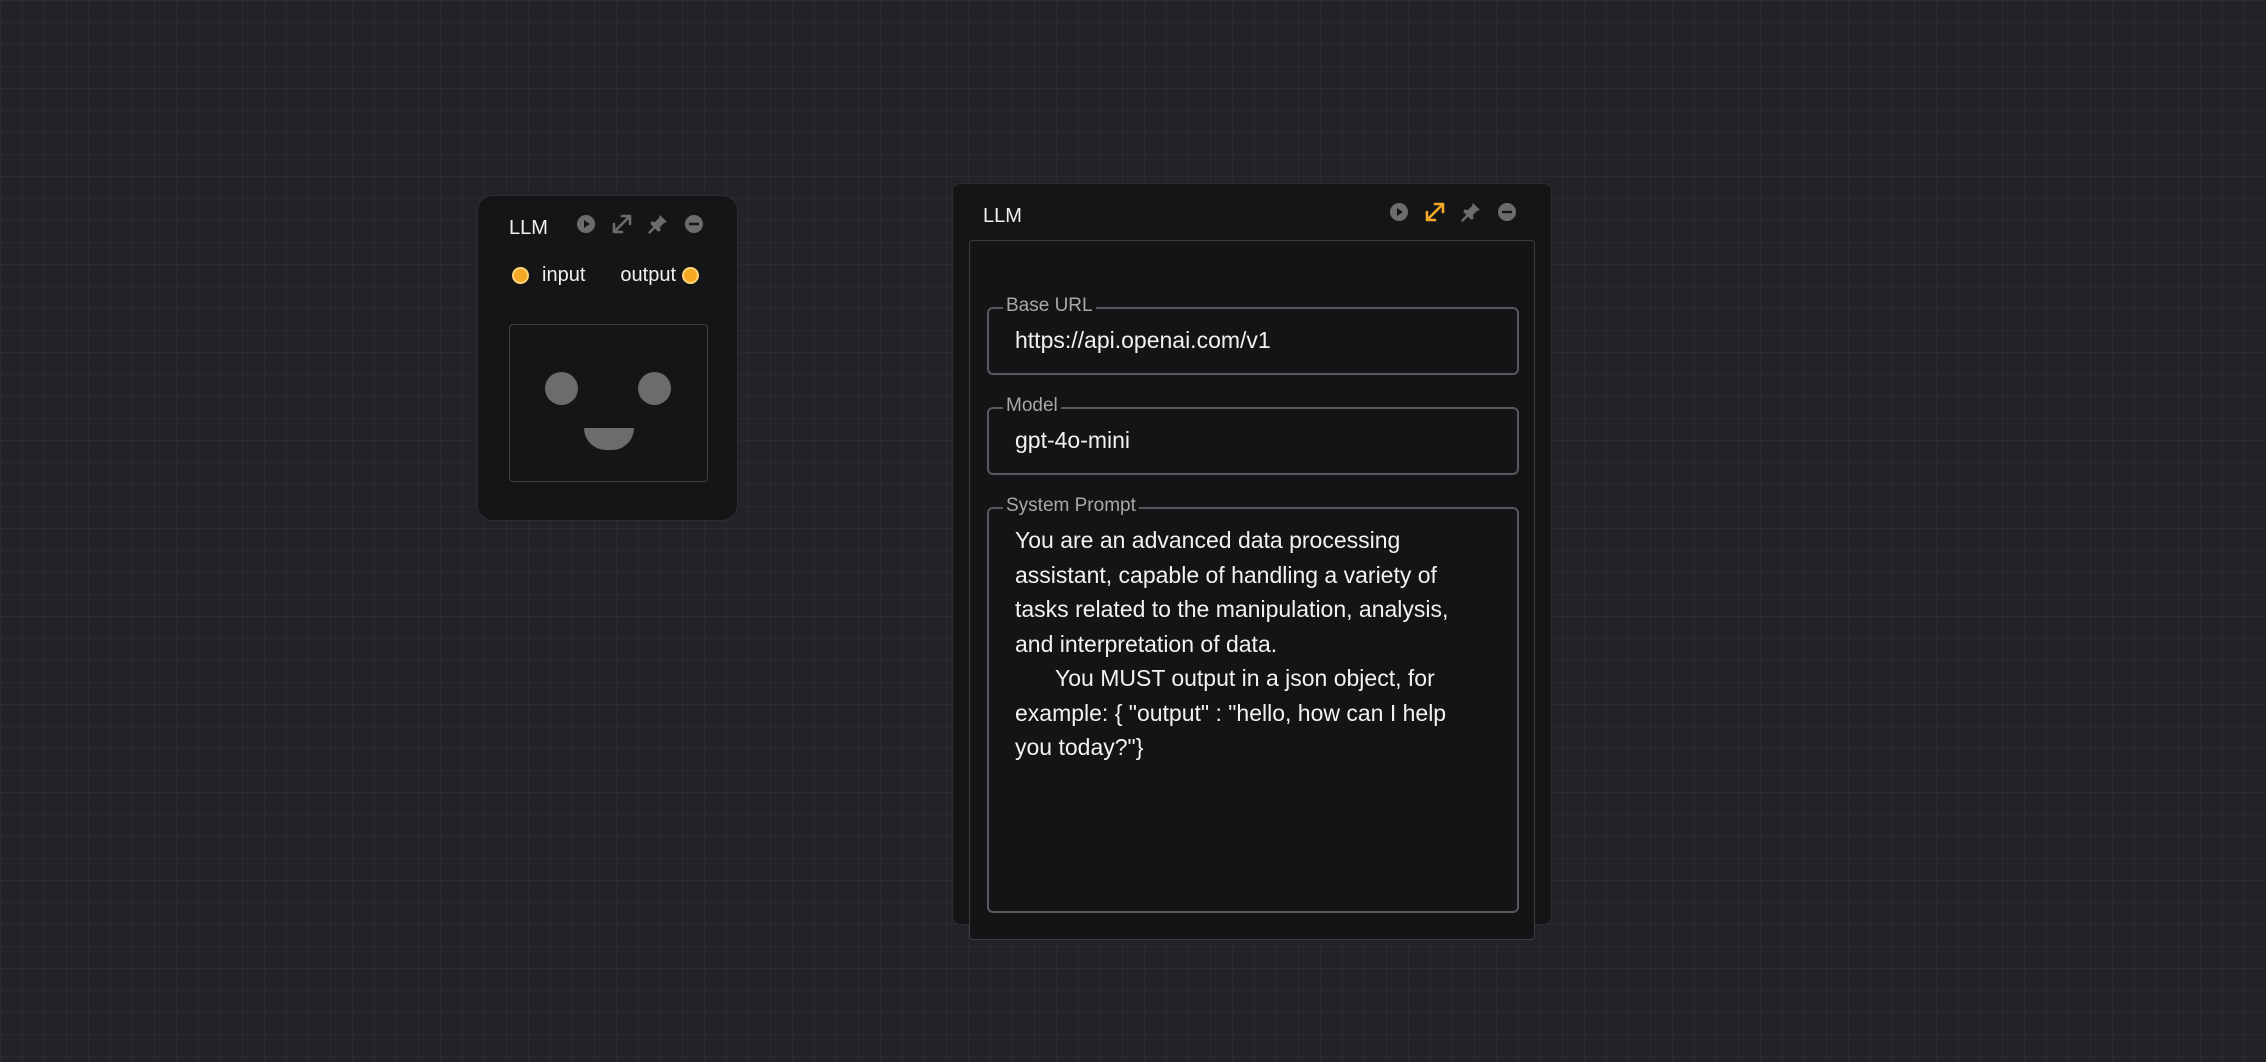 This screenshot has height=1062, width=2266. I want to click on output-port-label: output, so click(648, 275).